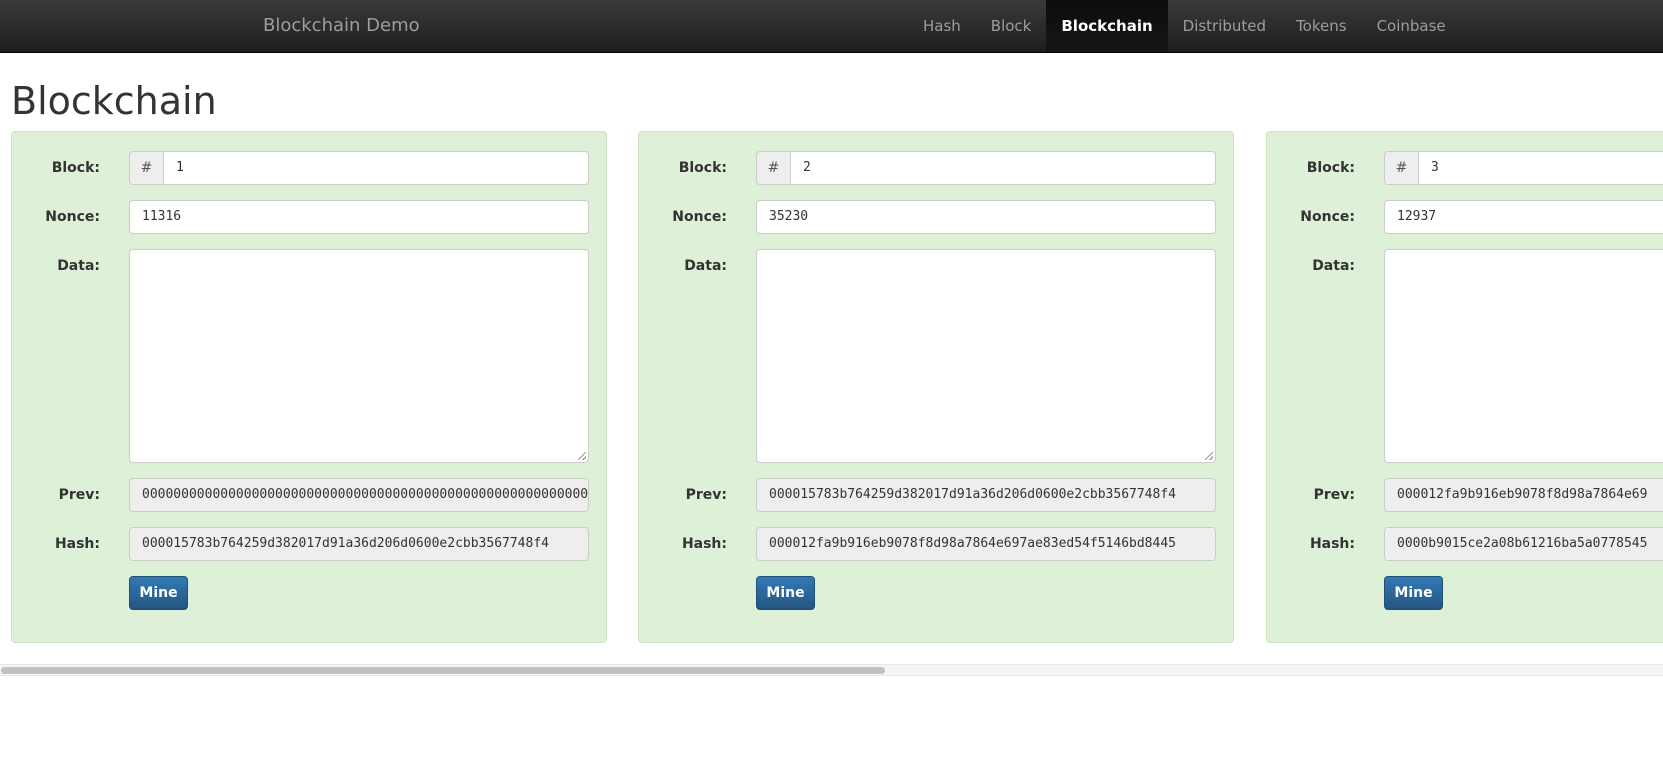  Describe the element at coordinates (341, 26) in the screenshot. I see `navbar-brand: Blockchain Demo` at that location.